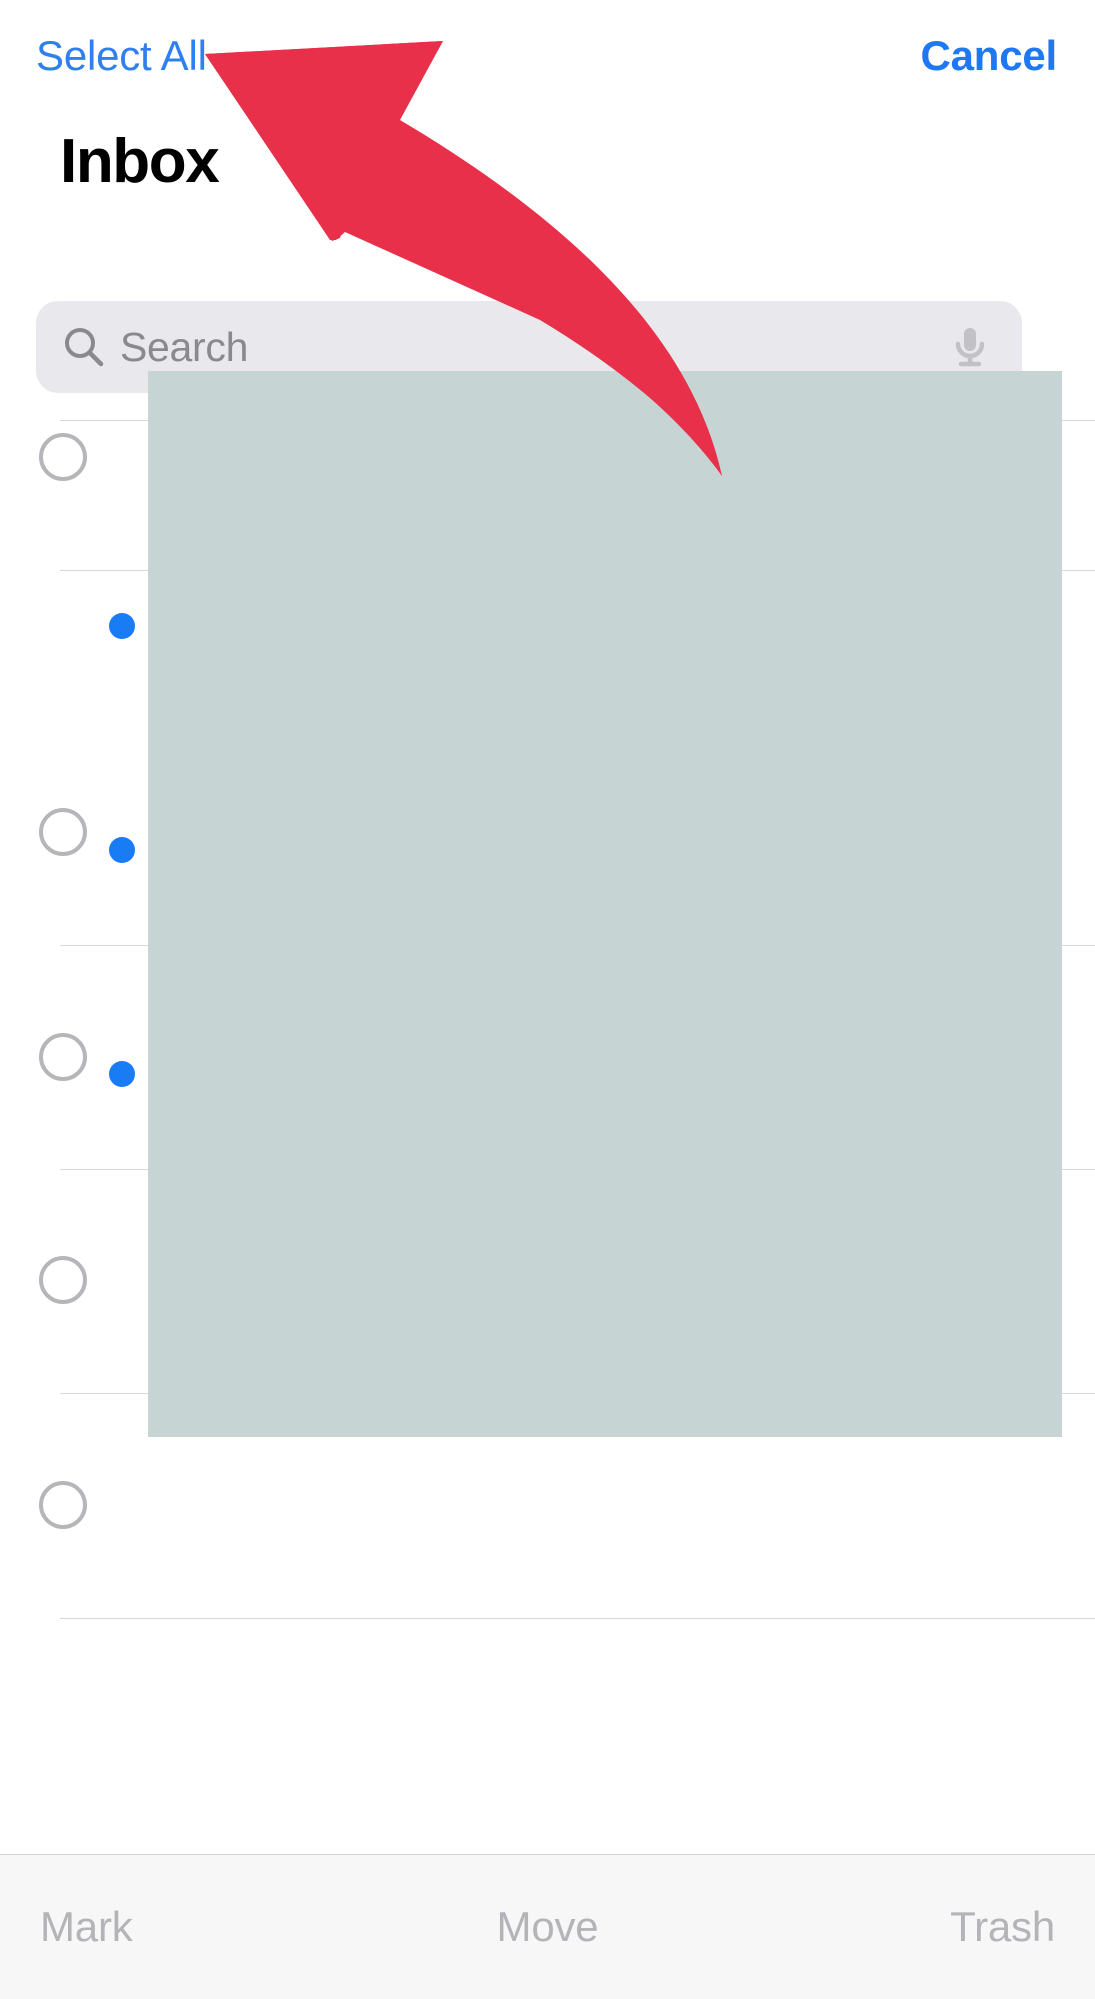 This screenshot has height=1999, width=1095. Describe the element at coordinates (140, 161) in the screenshot. I see `page-title: Inbox` at that location.